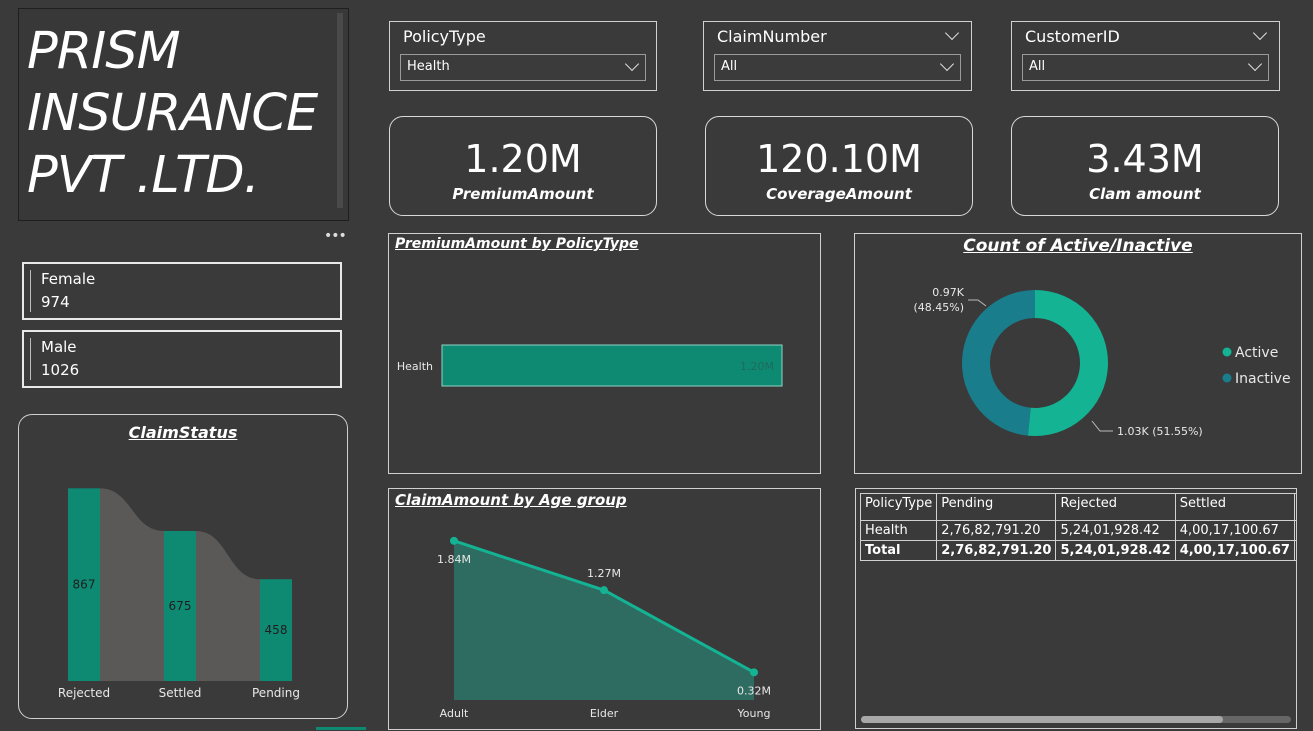 The width and height of the screenshot is (1313, 731). I want to click on matrix-cell: Total, so click(898, 550).